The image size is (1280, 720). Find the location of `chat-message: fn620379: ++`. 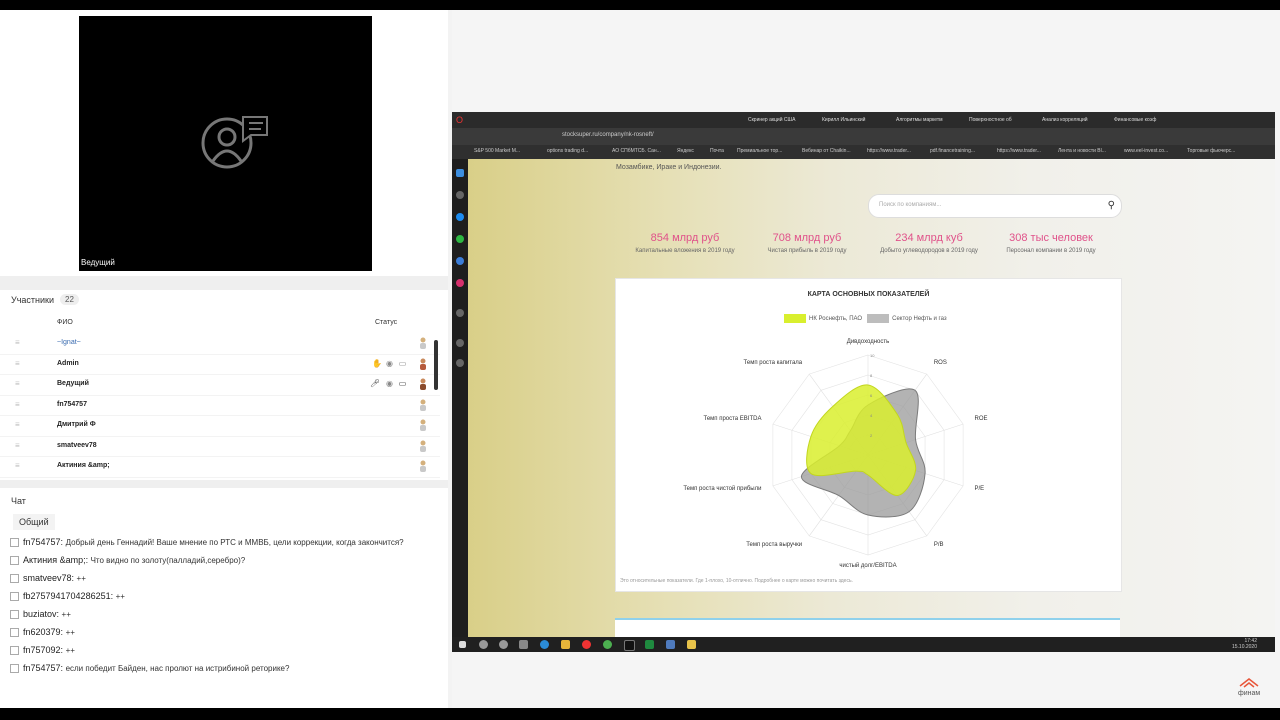

chat-message: fn620379: ++ is located at coordinates (220, 632).